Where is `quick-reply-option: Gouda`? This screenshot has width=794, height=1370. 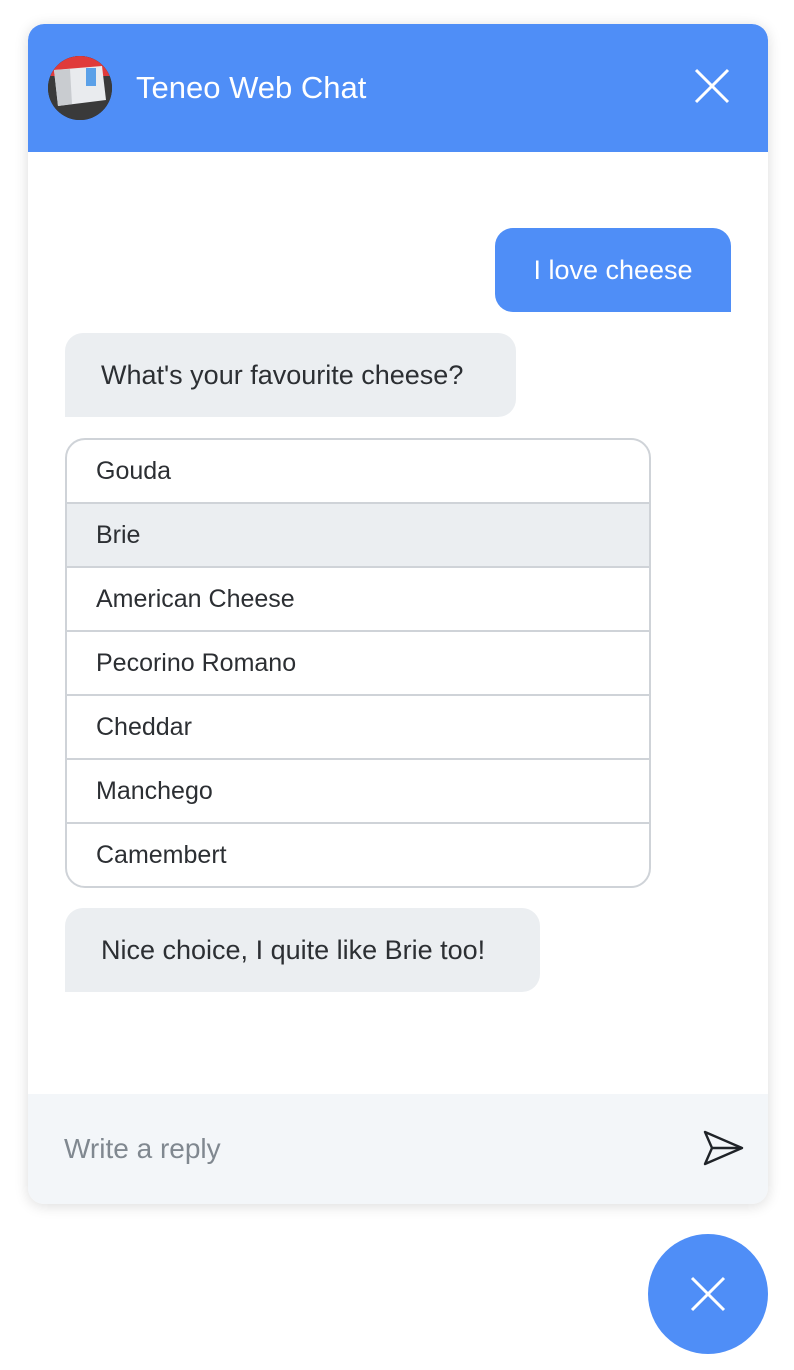 quick-reply-option: Gouda is located at coordinates (358, 471).